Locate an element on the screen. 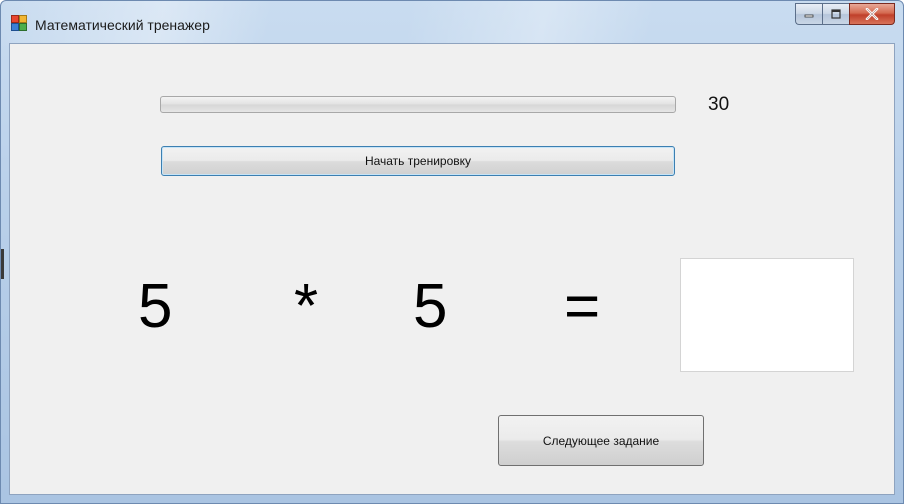 This screenshot has width=904, height=504. window-edge-shadow is located at coordinates (2, 264).